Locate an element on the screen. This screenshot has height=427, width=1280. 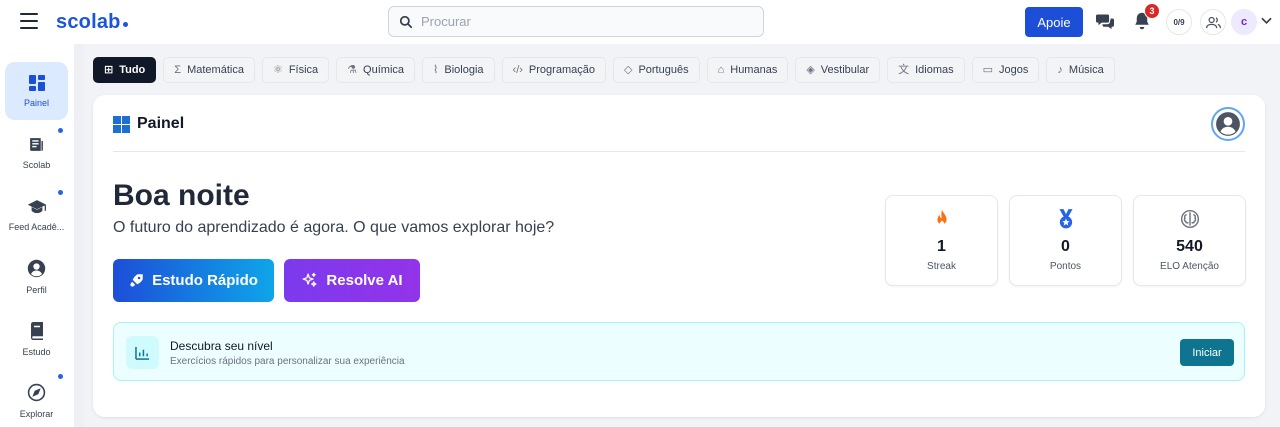
category-chip-tudo: ⊞ Tudo is located at coordinates (125, 70).